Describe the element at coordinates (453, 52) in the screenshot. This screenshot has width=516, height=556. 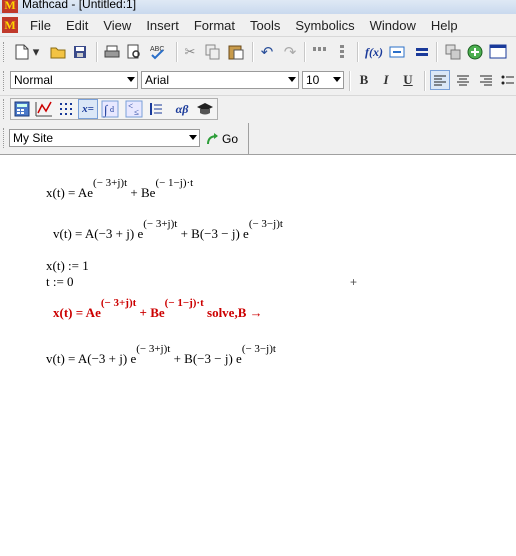
I see `insert-component-icon` at that location.